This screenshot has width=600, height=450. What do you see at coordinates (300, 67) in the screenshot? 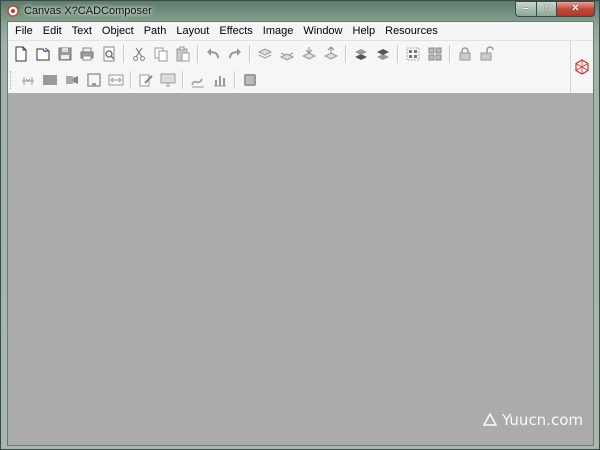
I see `toolbar-area` at bounding box center [300, 67].